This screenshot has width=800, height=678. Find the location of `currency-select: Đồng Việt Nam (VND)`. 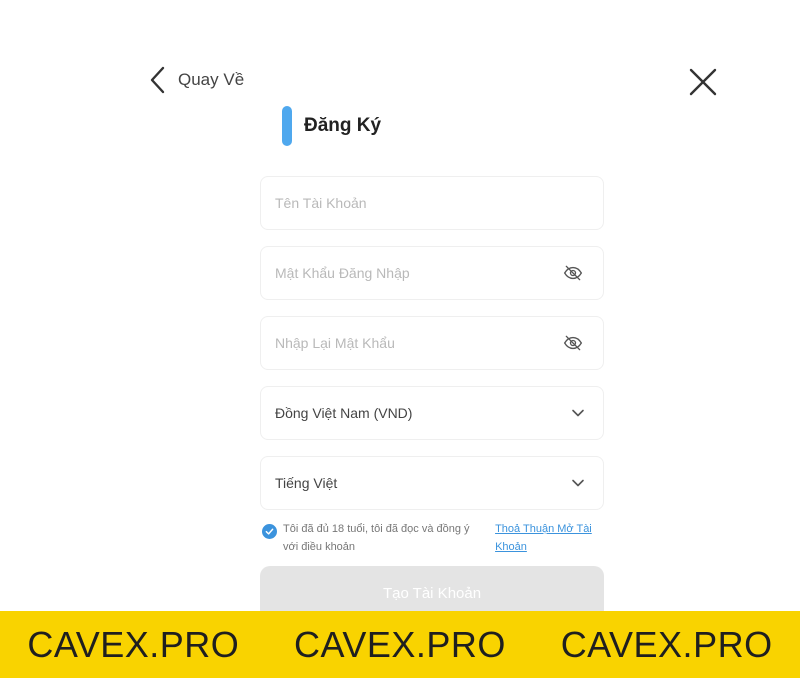

currency-select: Đồng Việt Nam (VND) is located at coordinates (432, 413).